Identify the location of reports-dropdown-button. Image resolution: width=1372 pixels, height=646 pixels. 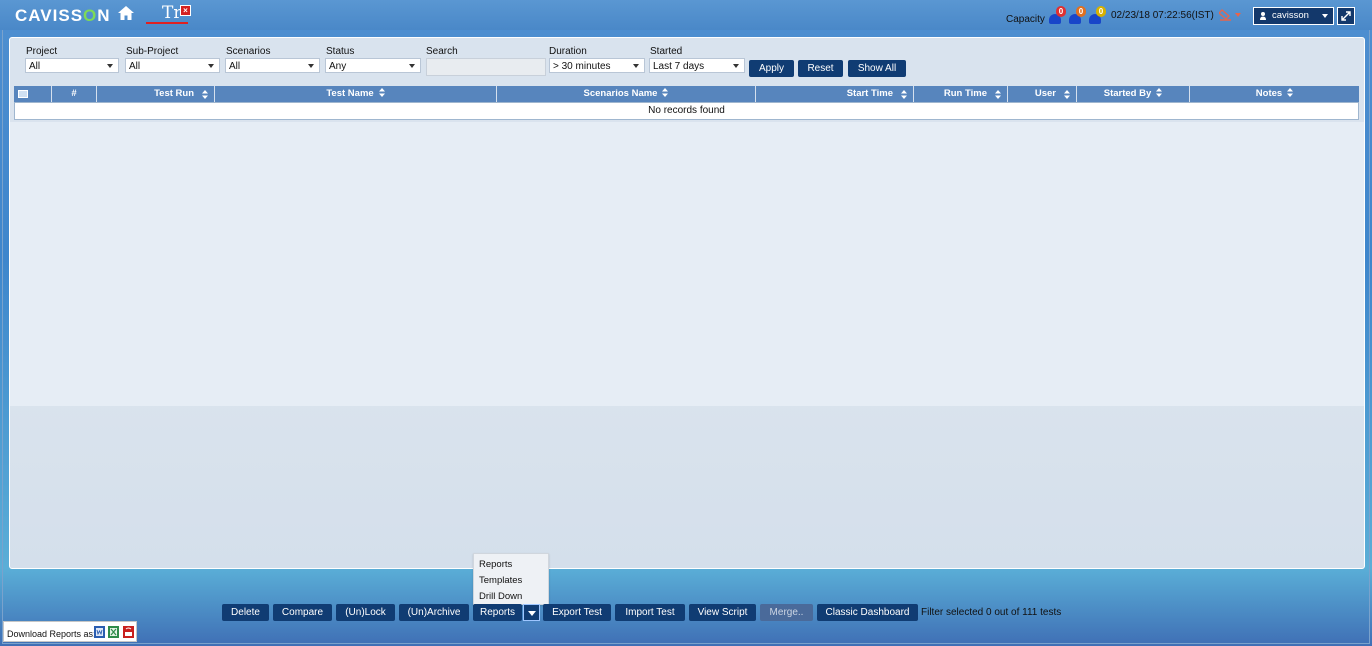
(531, 612).